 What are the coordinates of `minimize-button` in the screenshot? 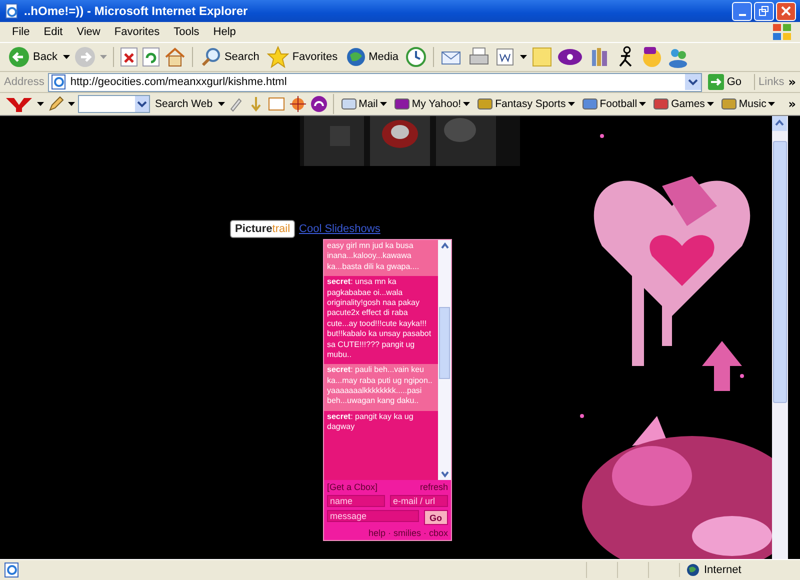 It's located at (742, 11).